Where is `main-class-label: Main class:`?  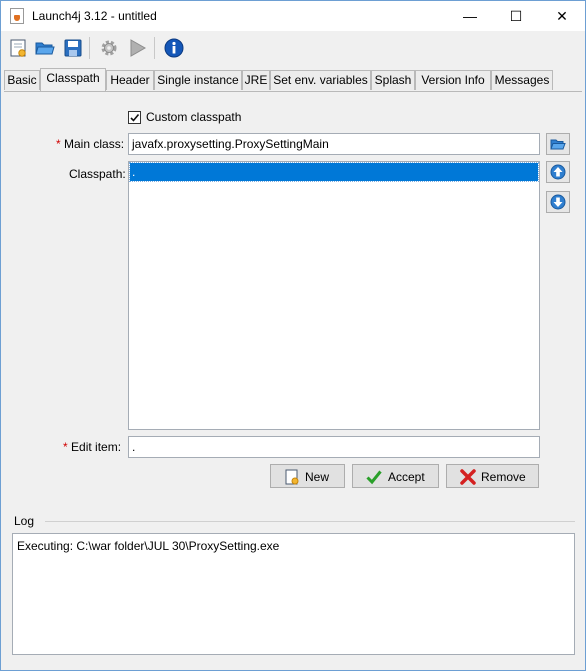
main-class-label: Main class: is located at coordinates (94, 144).